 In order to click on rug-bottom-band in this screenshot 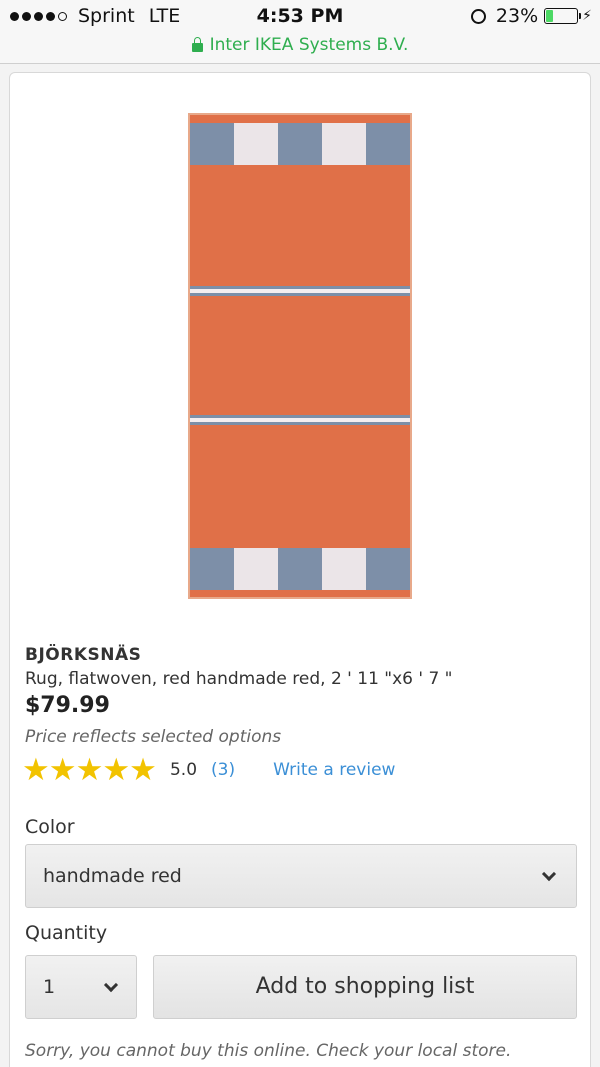, I will do `click(300, 569)`.